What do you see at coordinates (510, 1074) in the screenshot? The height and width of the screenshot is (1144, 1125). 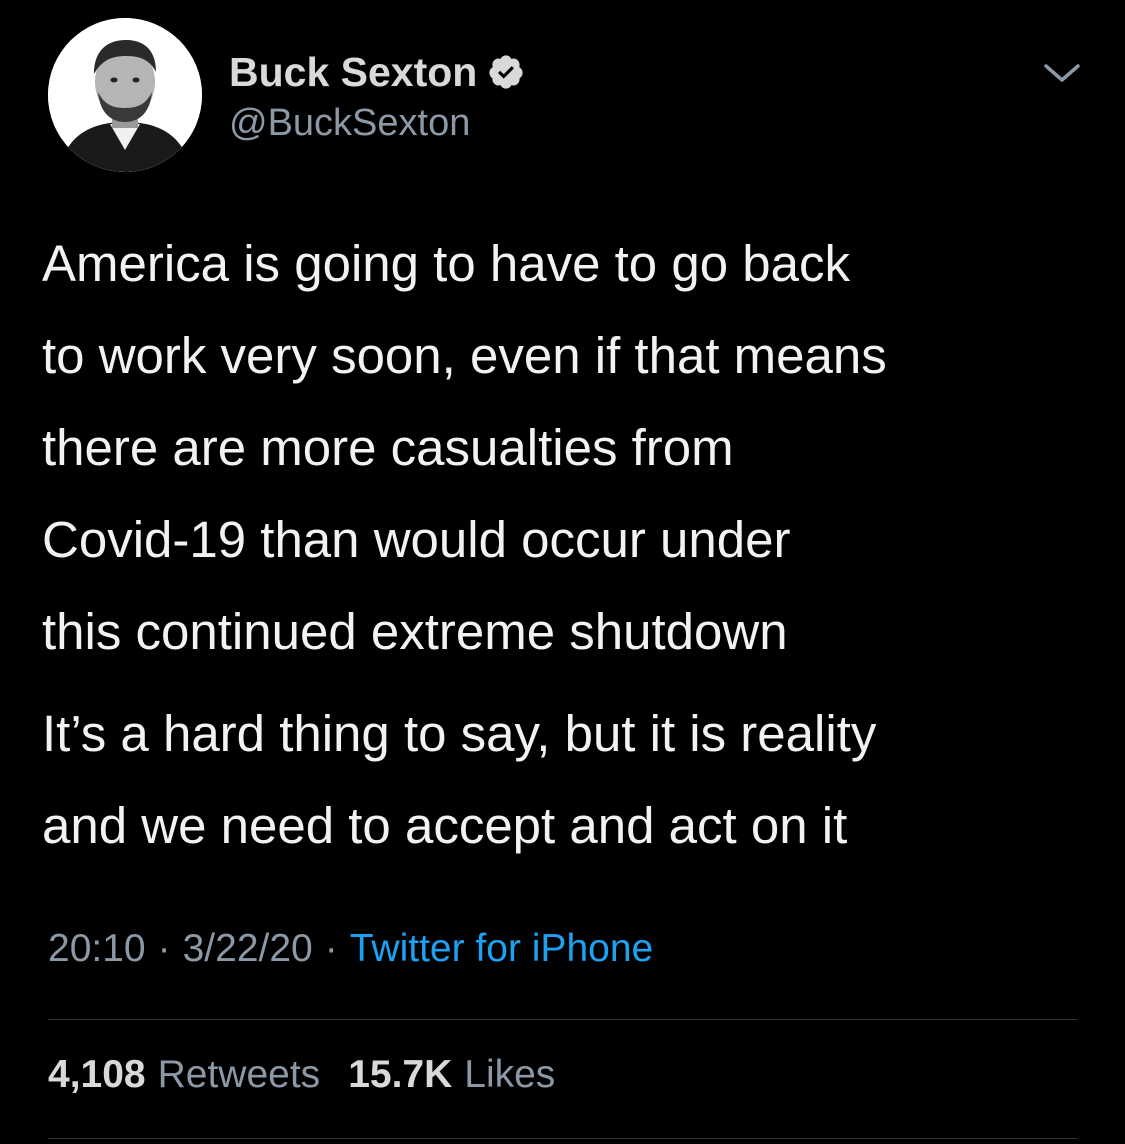 I see `likes-label: Likes` at bounding box center [510, 1074].